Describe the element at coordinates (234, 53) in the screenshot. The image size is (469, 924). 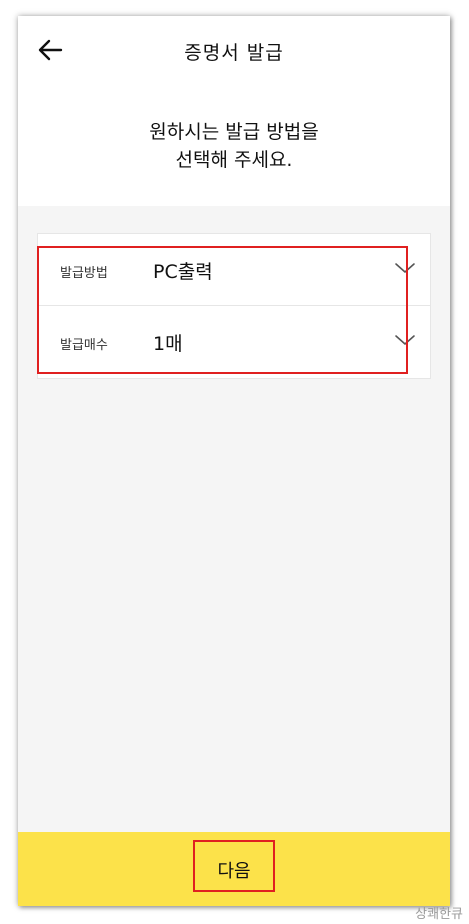
I see `page-title: 증명서 발급` at that location.